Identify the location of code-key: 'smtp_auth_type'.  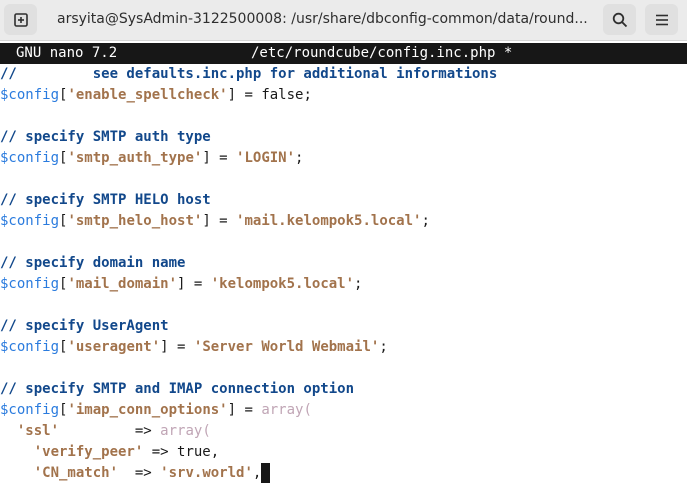
(135, 158).